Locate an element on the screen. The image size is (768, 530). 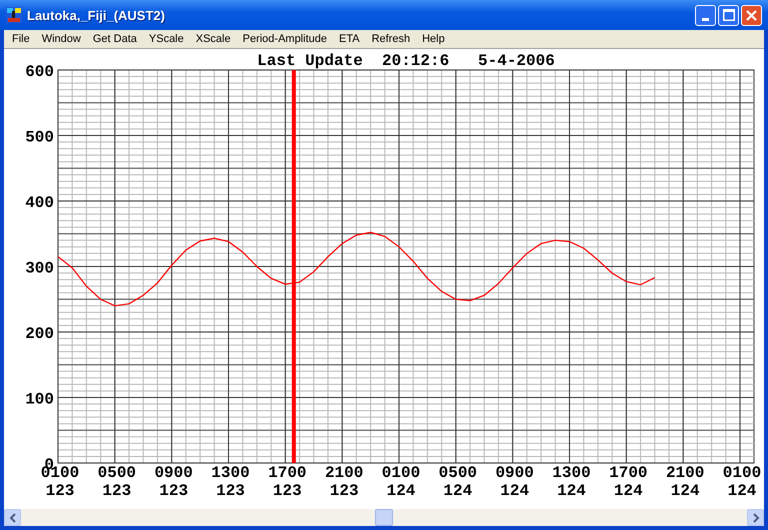
close-button is located at coordinates (751, 15).